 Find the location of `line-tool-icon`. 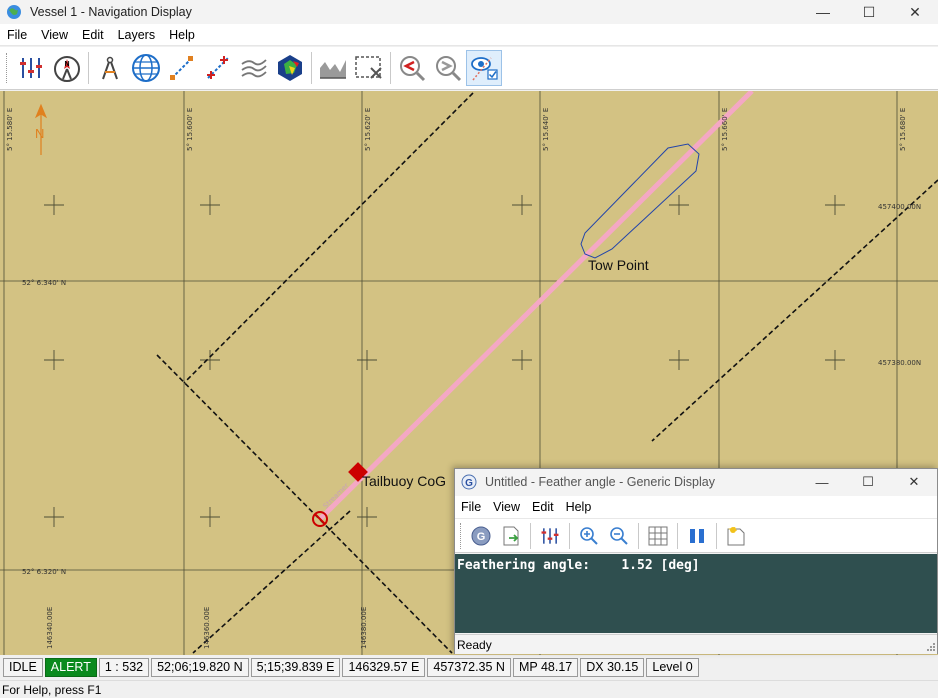

line-tool-icon is located at coordinates (181, 68).